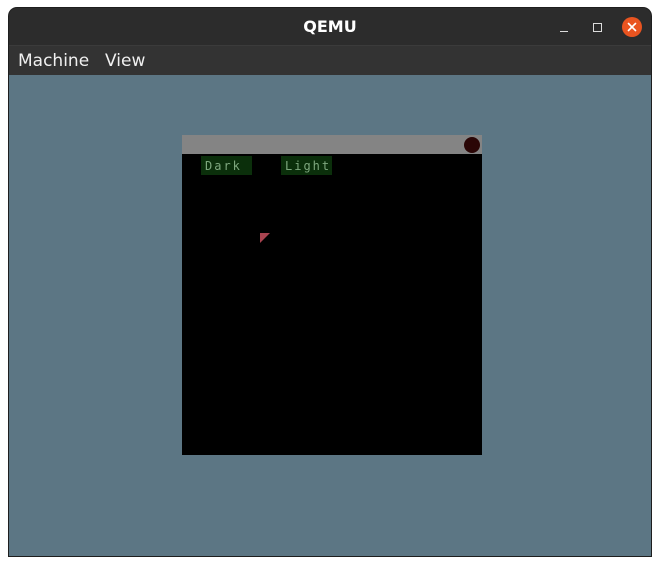  I want to click on close-icon, so click(632, 27).